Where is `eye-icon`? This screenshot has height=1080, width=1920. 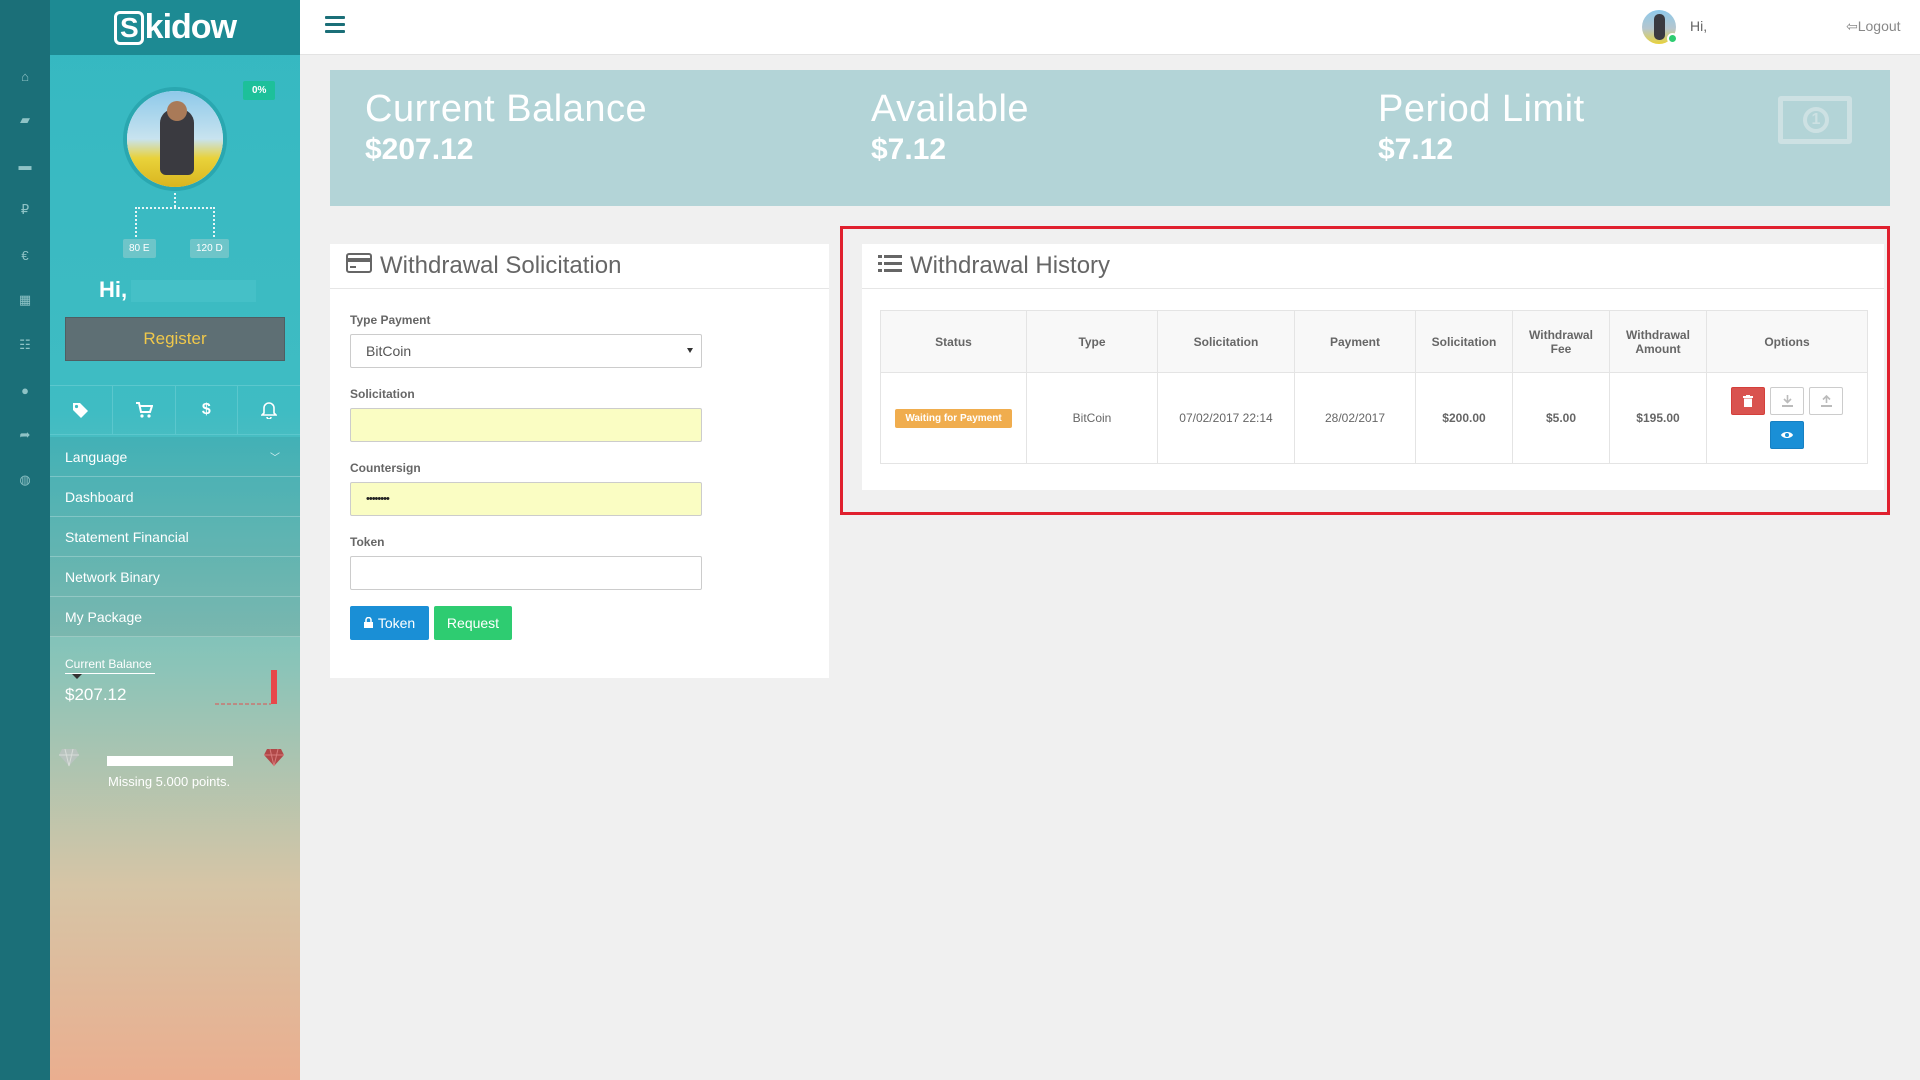 eye-icon is located at coordinates (1787, 435).